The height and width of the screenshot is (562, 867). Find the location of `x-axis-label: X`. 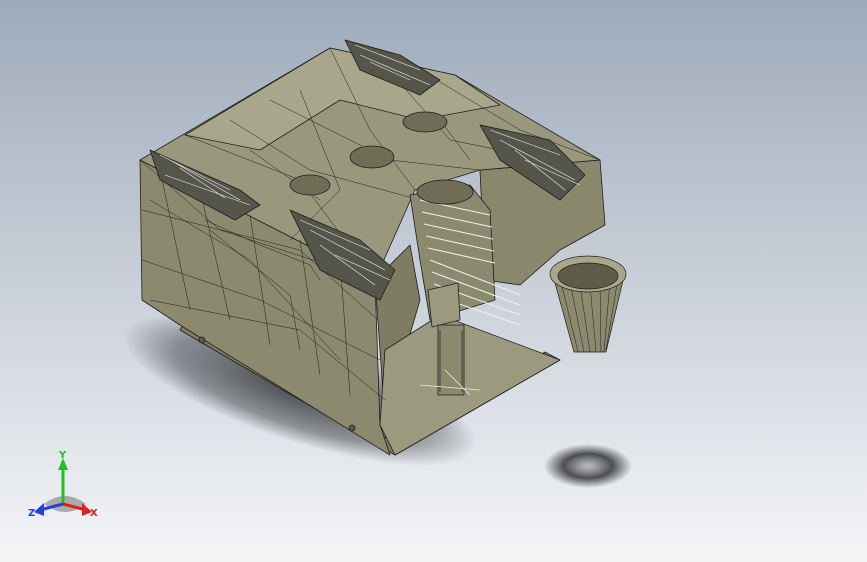

x-axis-label: X is located at coordinates (94, 513).